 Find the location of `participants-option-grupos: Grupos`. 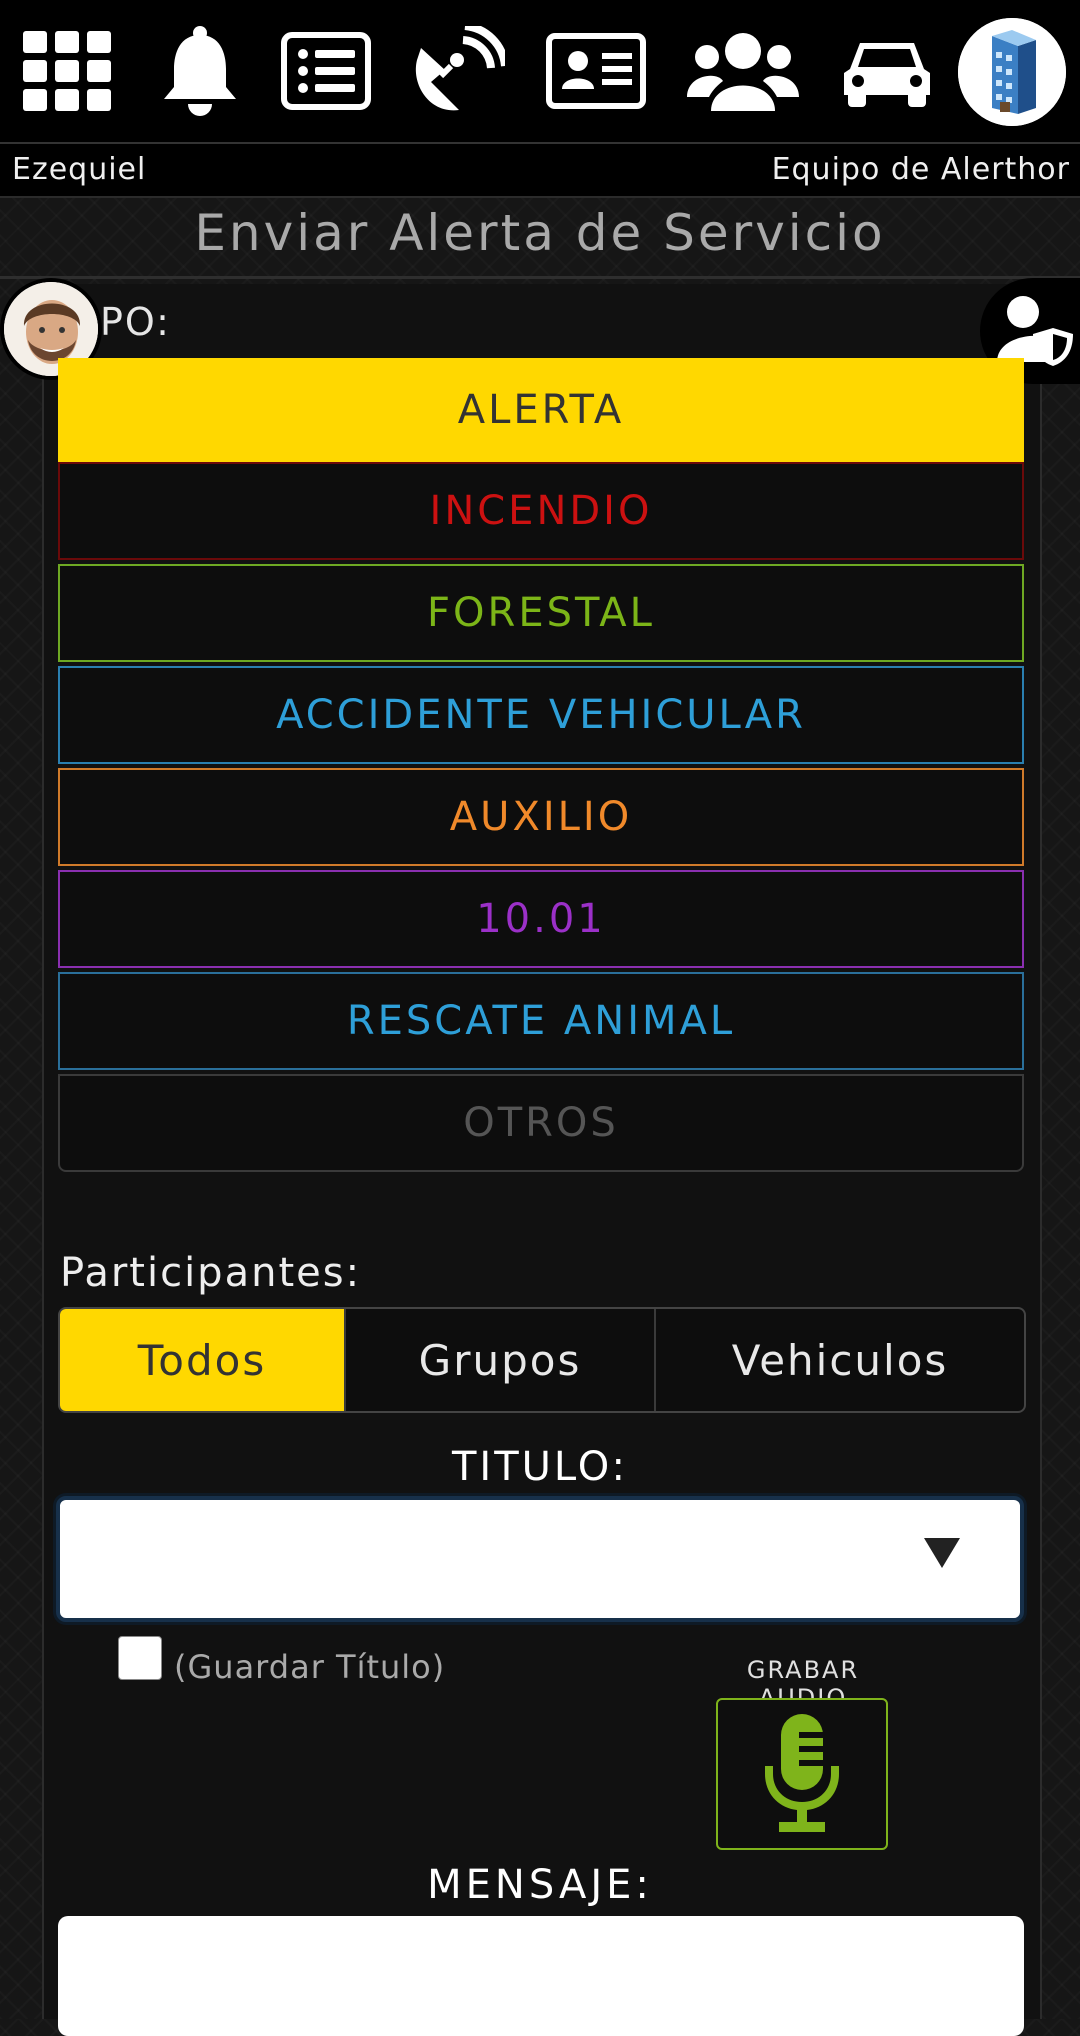

participants-option-grupos: Grupos is located at coordinates (499, 1360).